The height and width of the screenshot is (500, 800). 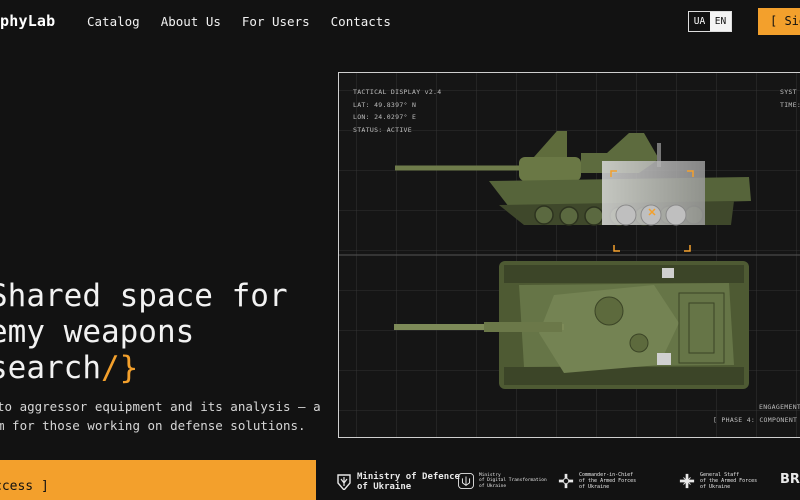 What do you see at coordinates (27, 21) in the screenshot?
I see `site-logo: phyLab` at bounding box center [27, 21].